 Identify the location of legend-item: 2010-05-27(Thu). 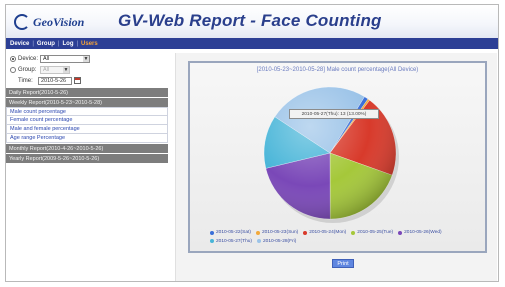
(231, 241).